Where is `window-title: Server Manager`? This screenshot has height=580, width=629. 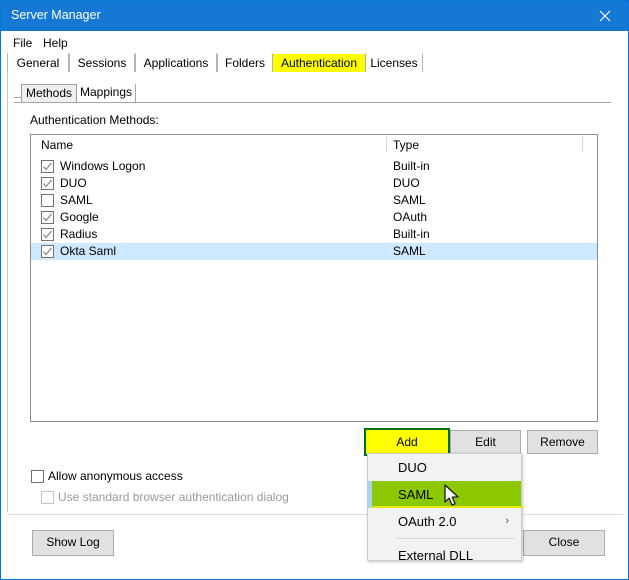 window-title: Server Manager is located at coordinates (56, 15).